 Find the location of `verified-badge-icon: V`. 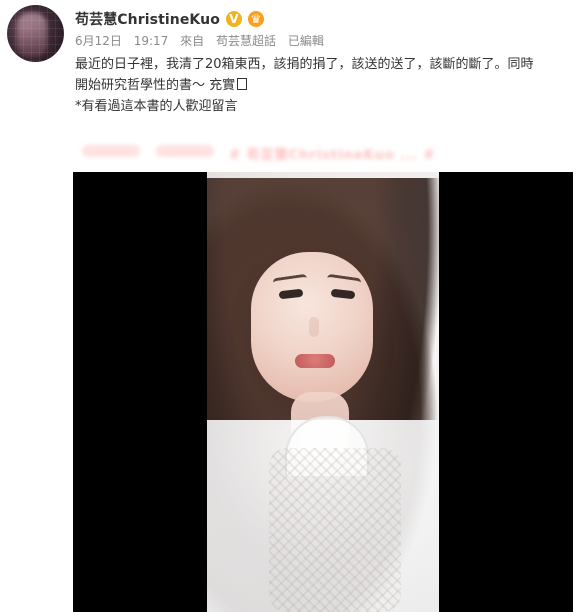

verified-badge-icon: V is located at coordinates (233, 19).